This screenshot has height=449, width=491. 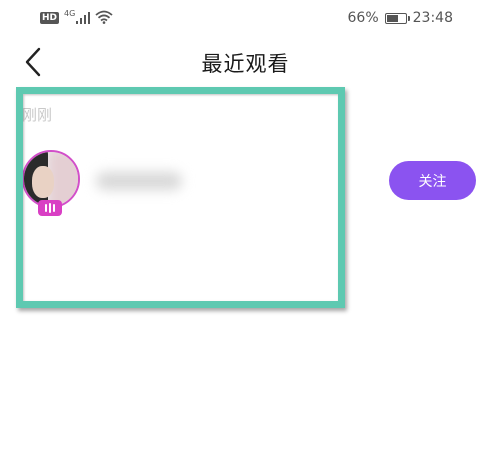 I want to click on clock: 23:48, so click(x=432, y=18).